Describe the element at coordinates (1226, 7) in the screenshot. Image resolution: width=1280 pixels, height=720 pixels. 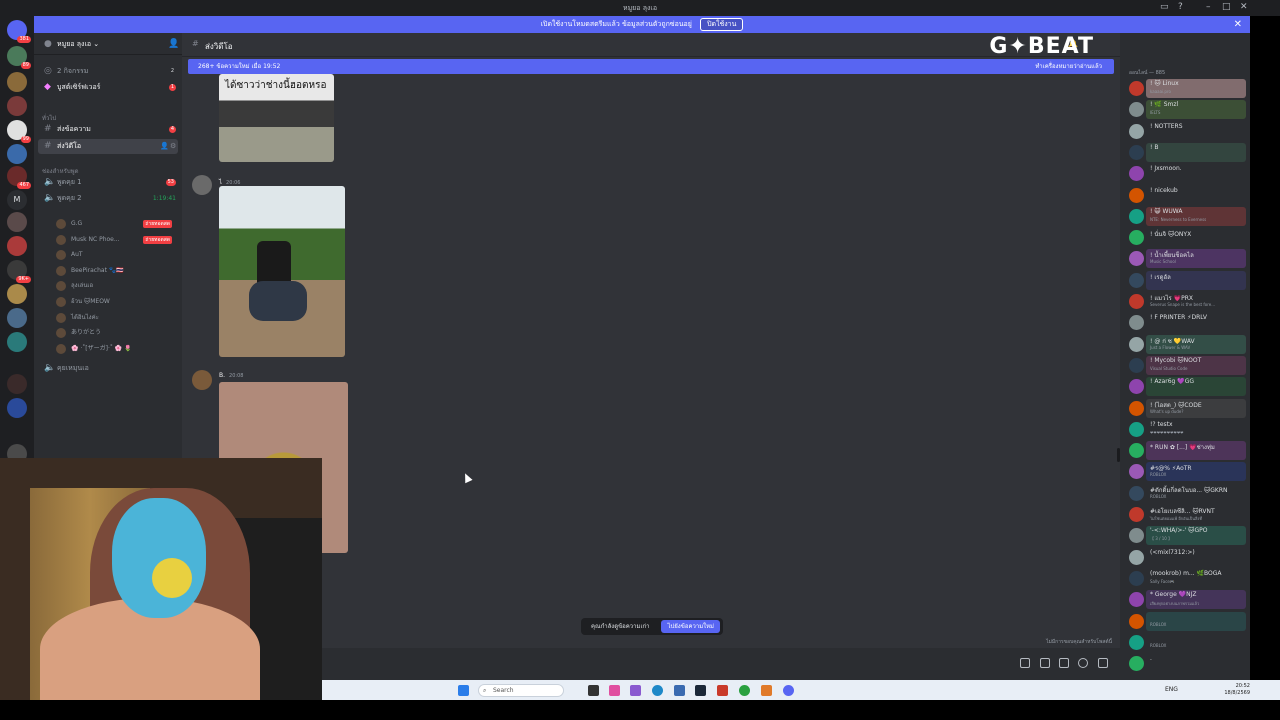
I see `maximize-icon: □` at that location.